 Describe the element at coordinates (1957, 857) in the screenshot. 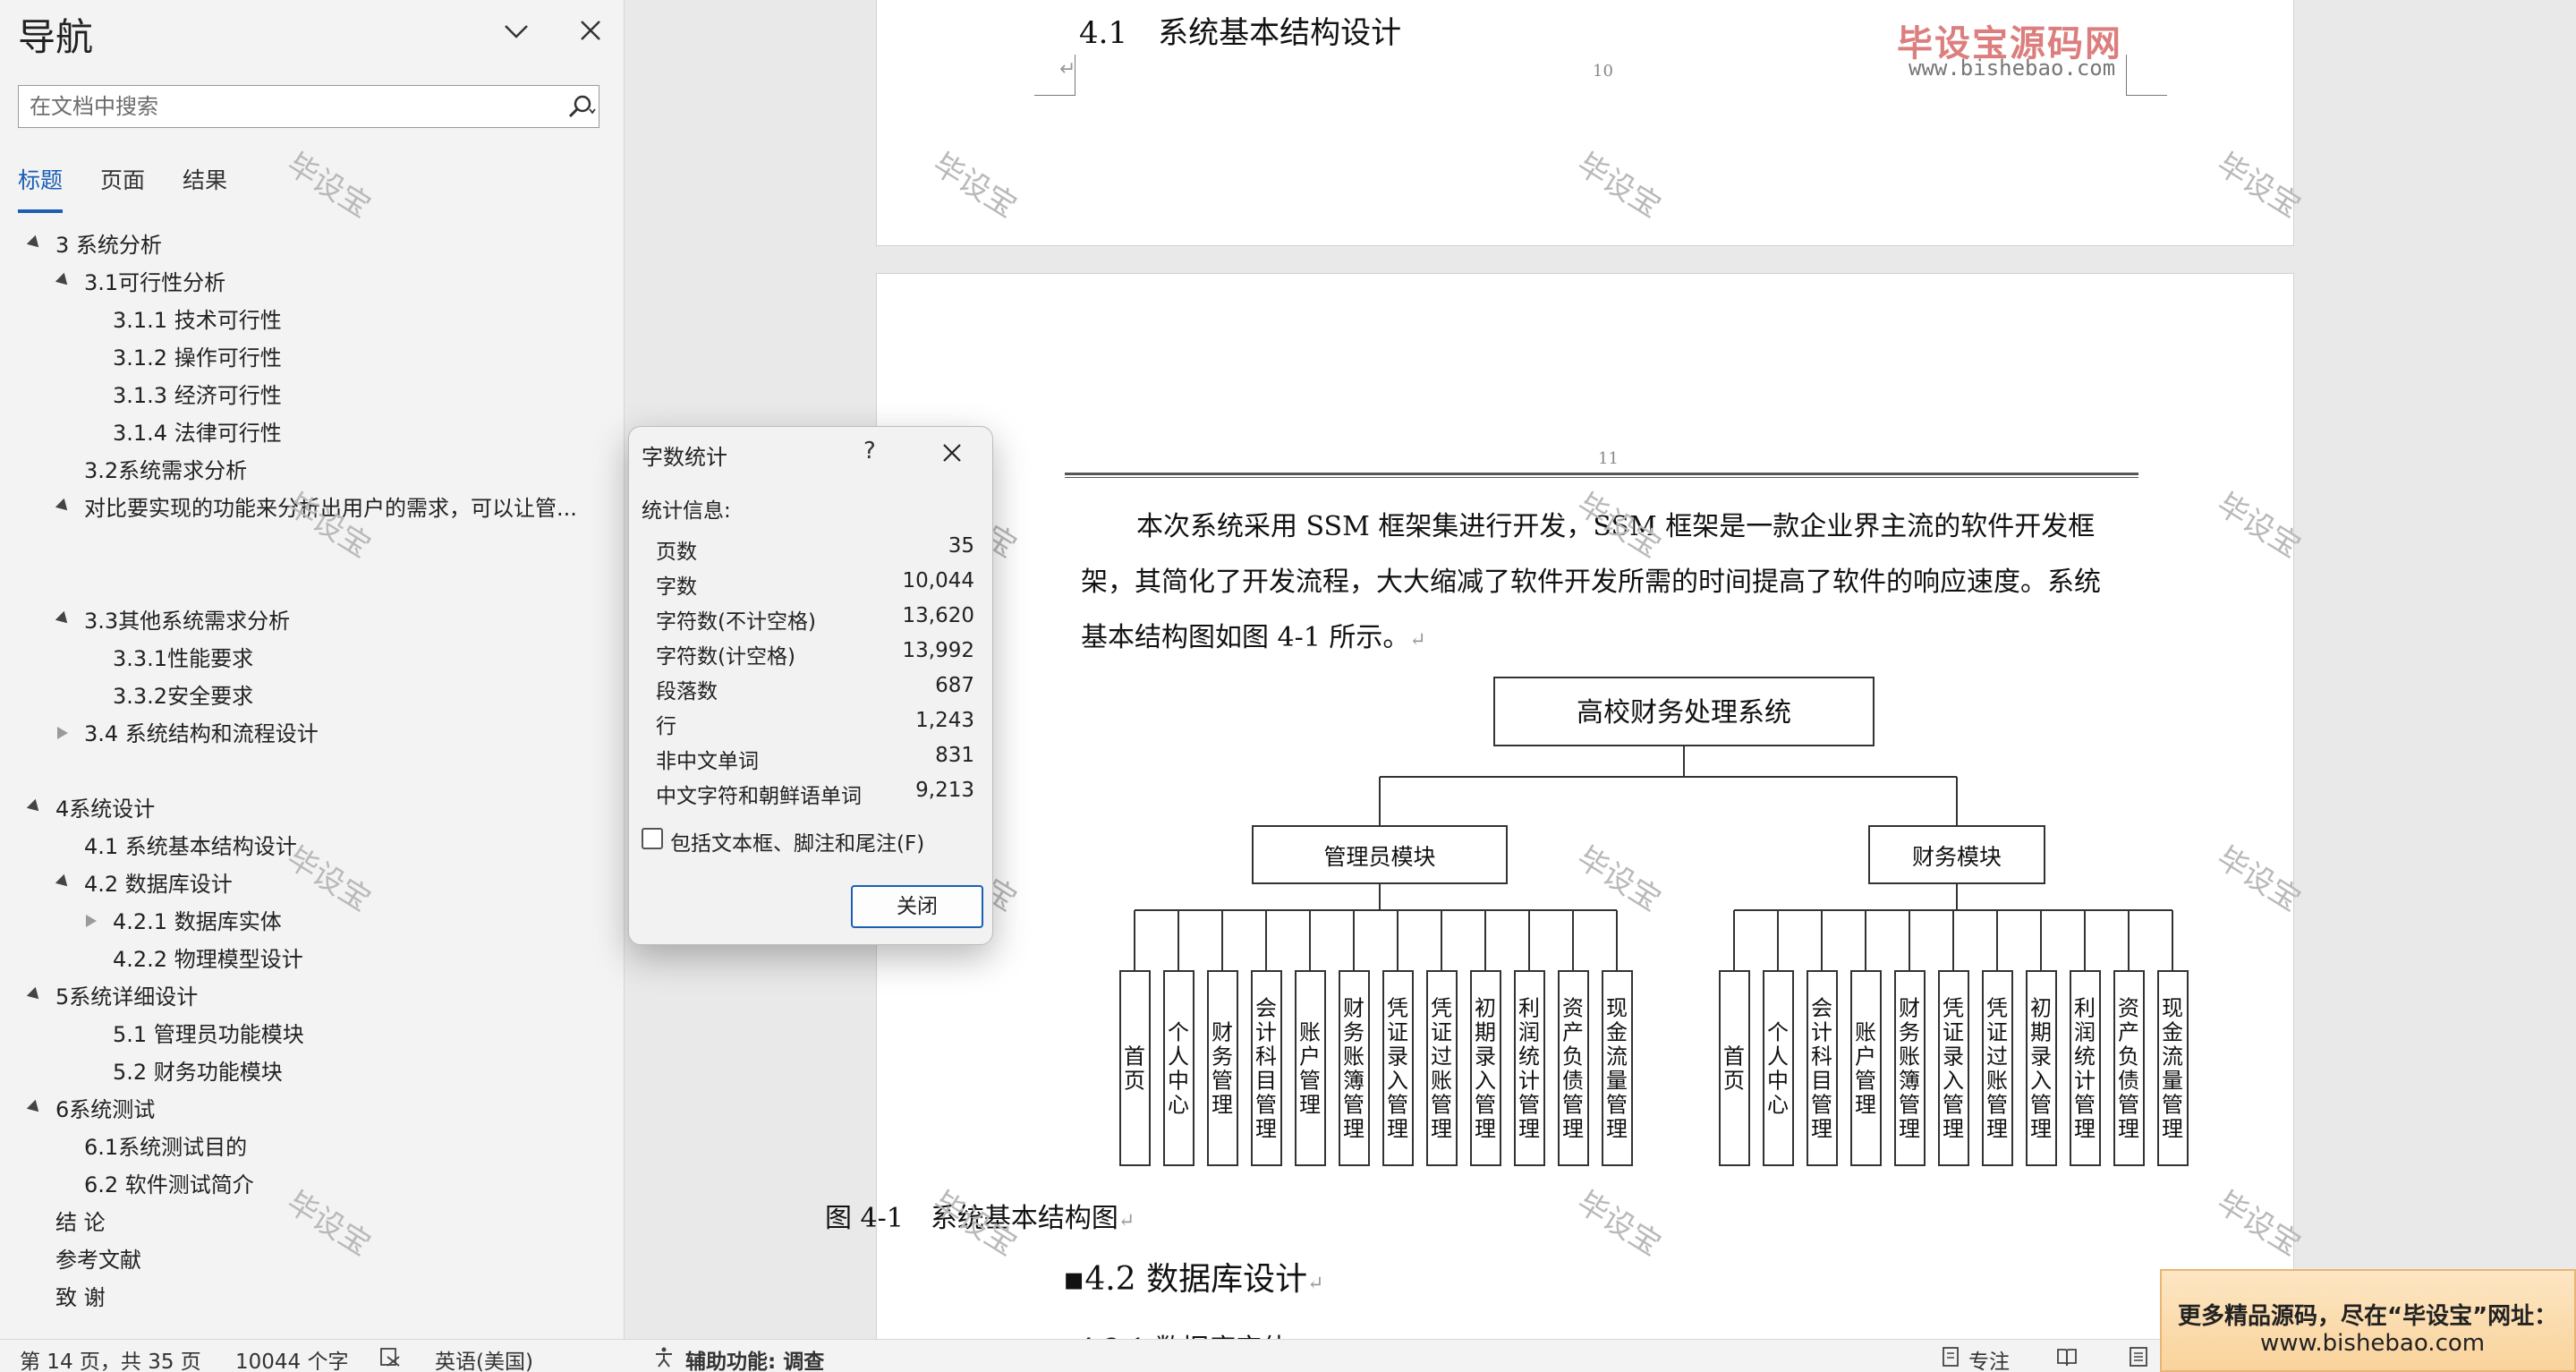

I see `module-label: 财务模块` at that location.